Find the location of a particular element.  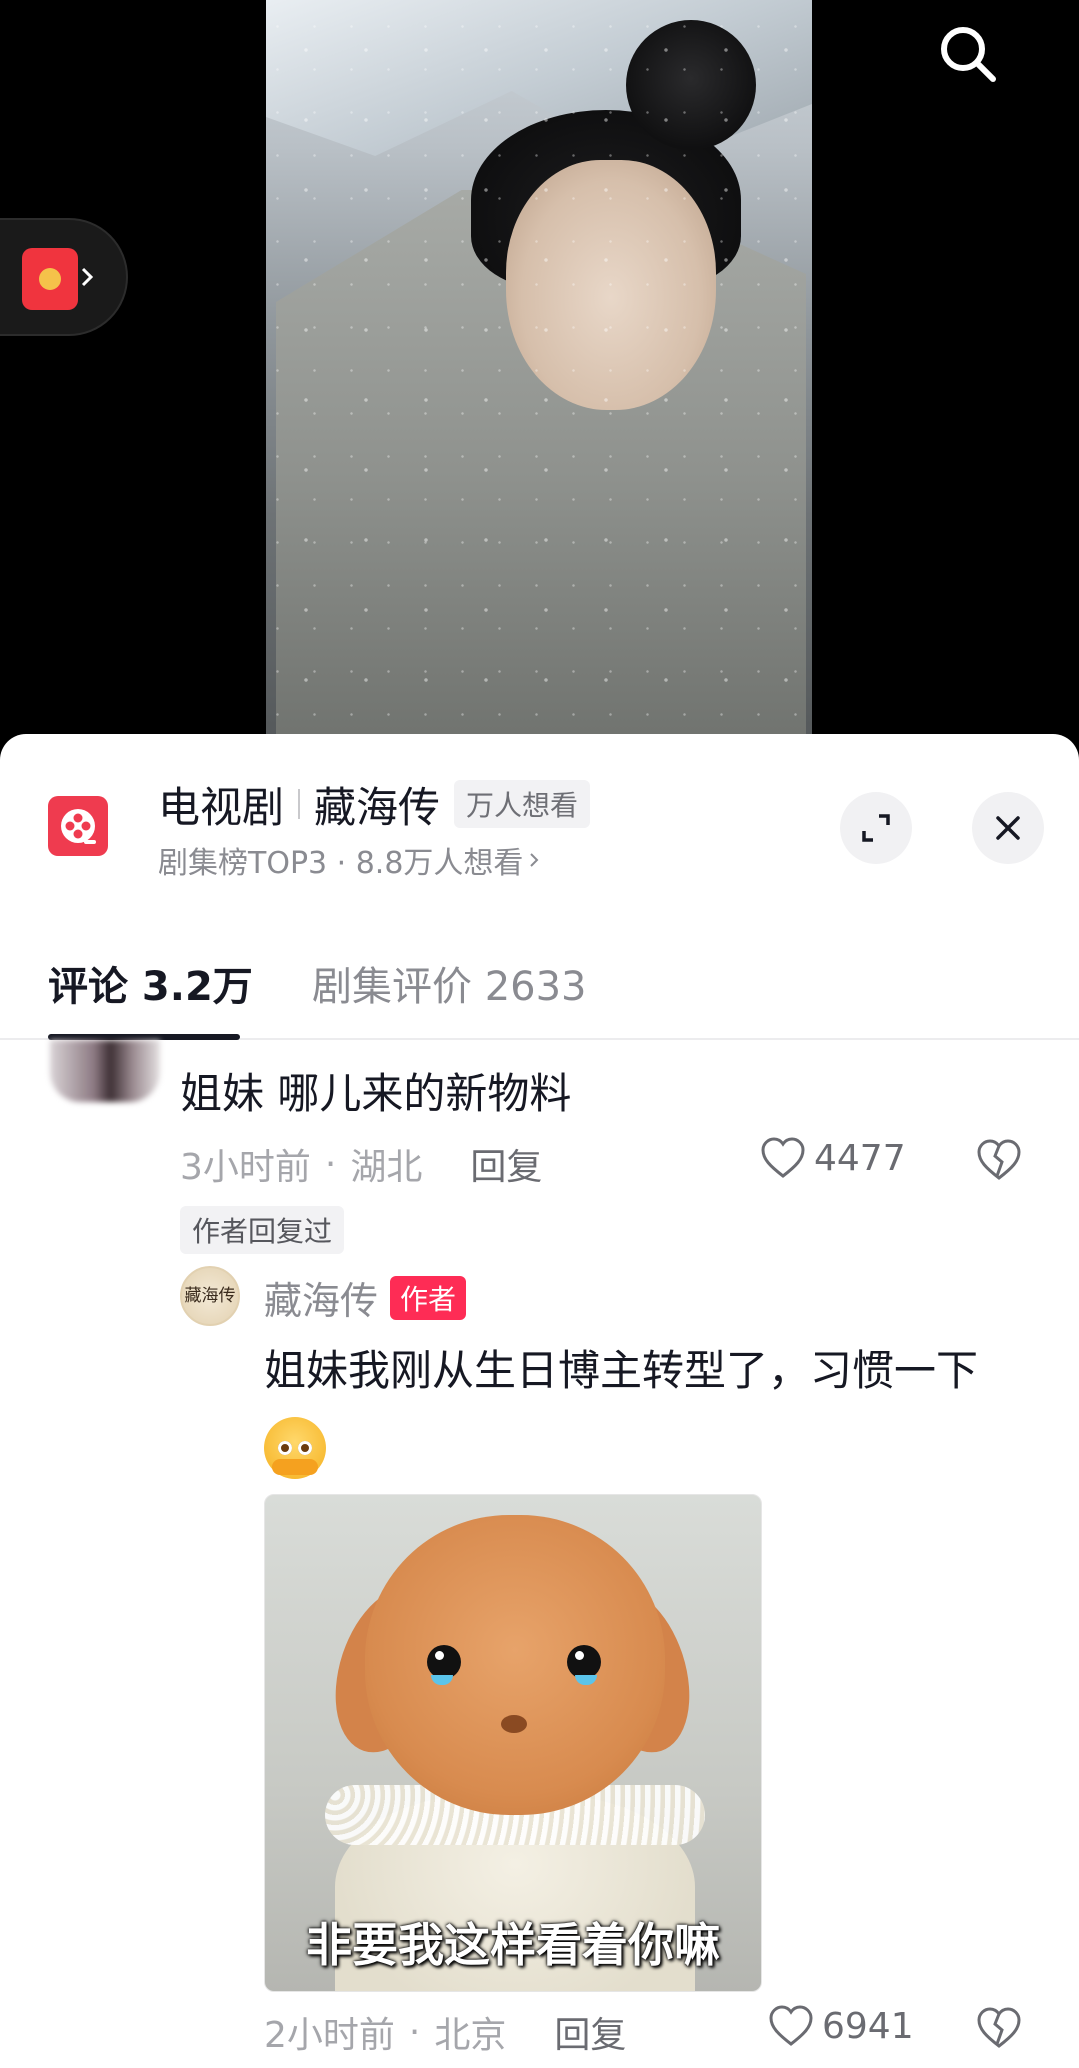

show-ranking-link: 剧集榜TOP3 · 8.8万人想看 is located at coordinates (348, 860).